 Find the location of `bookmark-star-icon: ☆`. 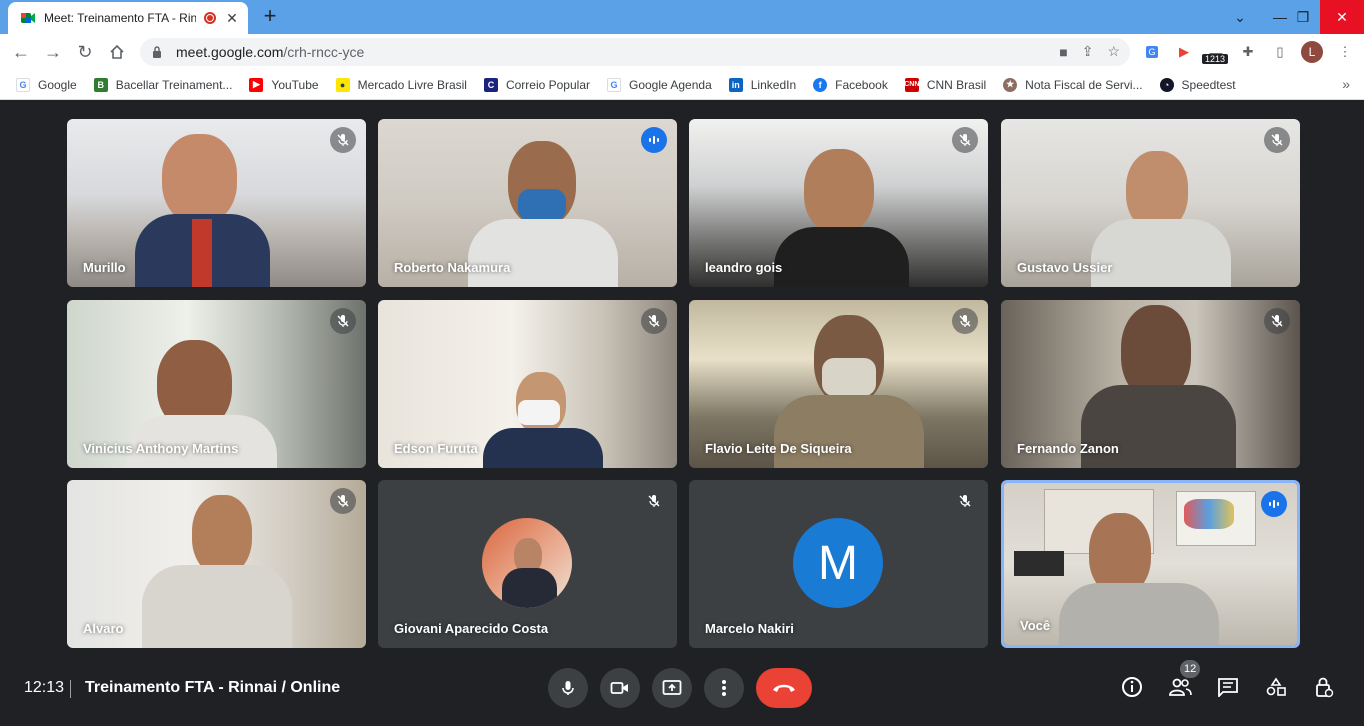

bookmark-star-icon: ☆ is located at coordinates (1113, 51).